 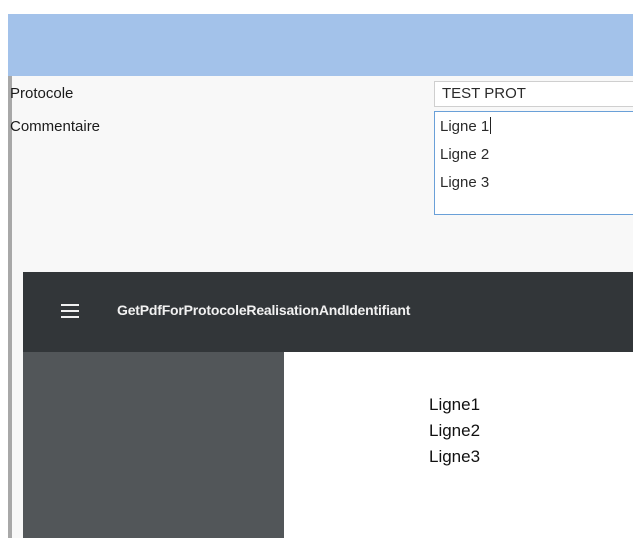 I want to click on pdf-content-line: Ligne1, so click(x=455, y=404).